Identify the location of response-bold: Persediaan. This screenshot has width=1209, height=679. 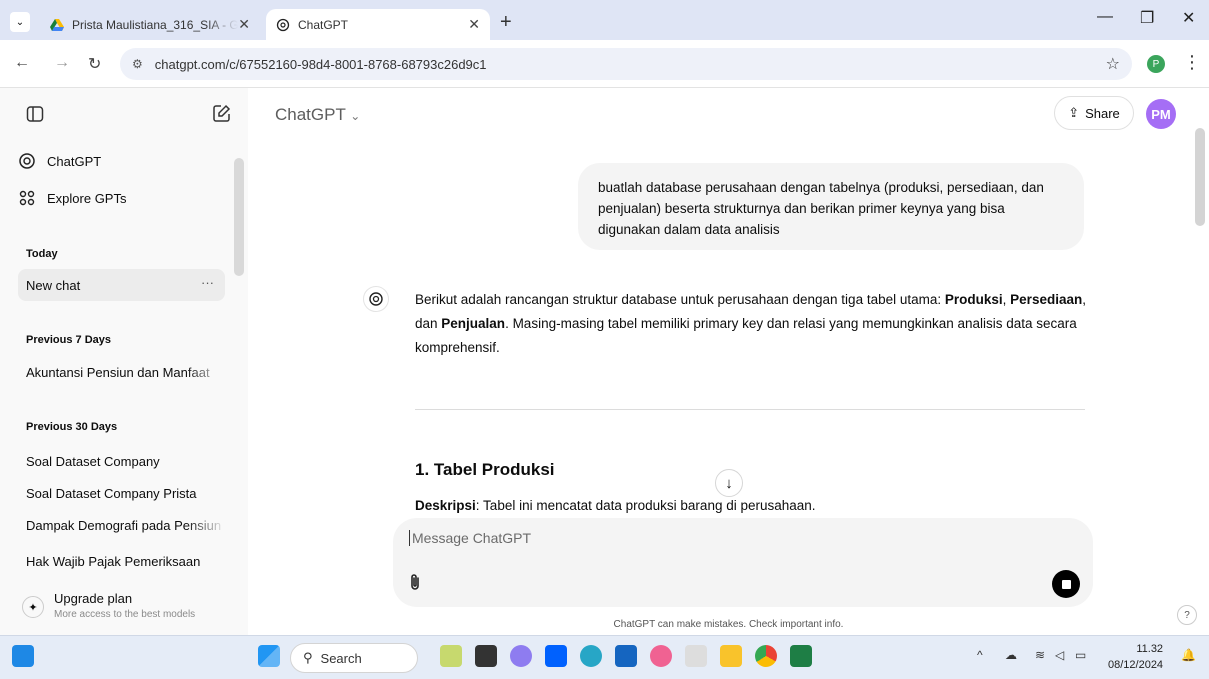
(1046, 299).